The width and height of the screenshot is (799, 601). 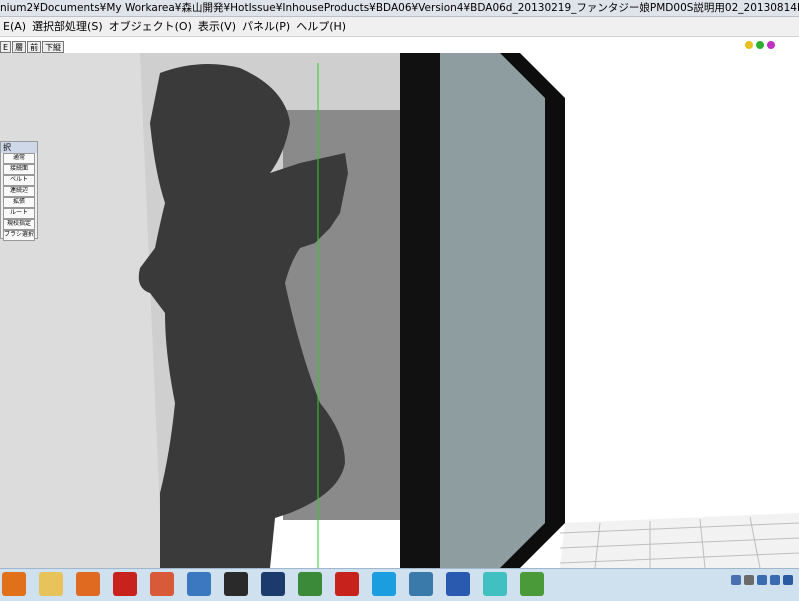 What do you see at coordinates (749, 580) in the screenshot?
I see `tools-icon` at bounding box center [749, 580].